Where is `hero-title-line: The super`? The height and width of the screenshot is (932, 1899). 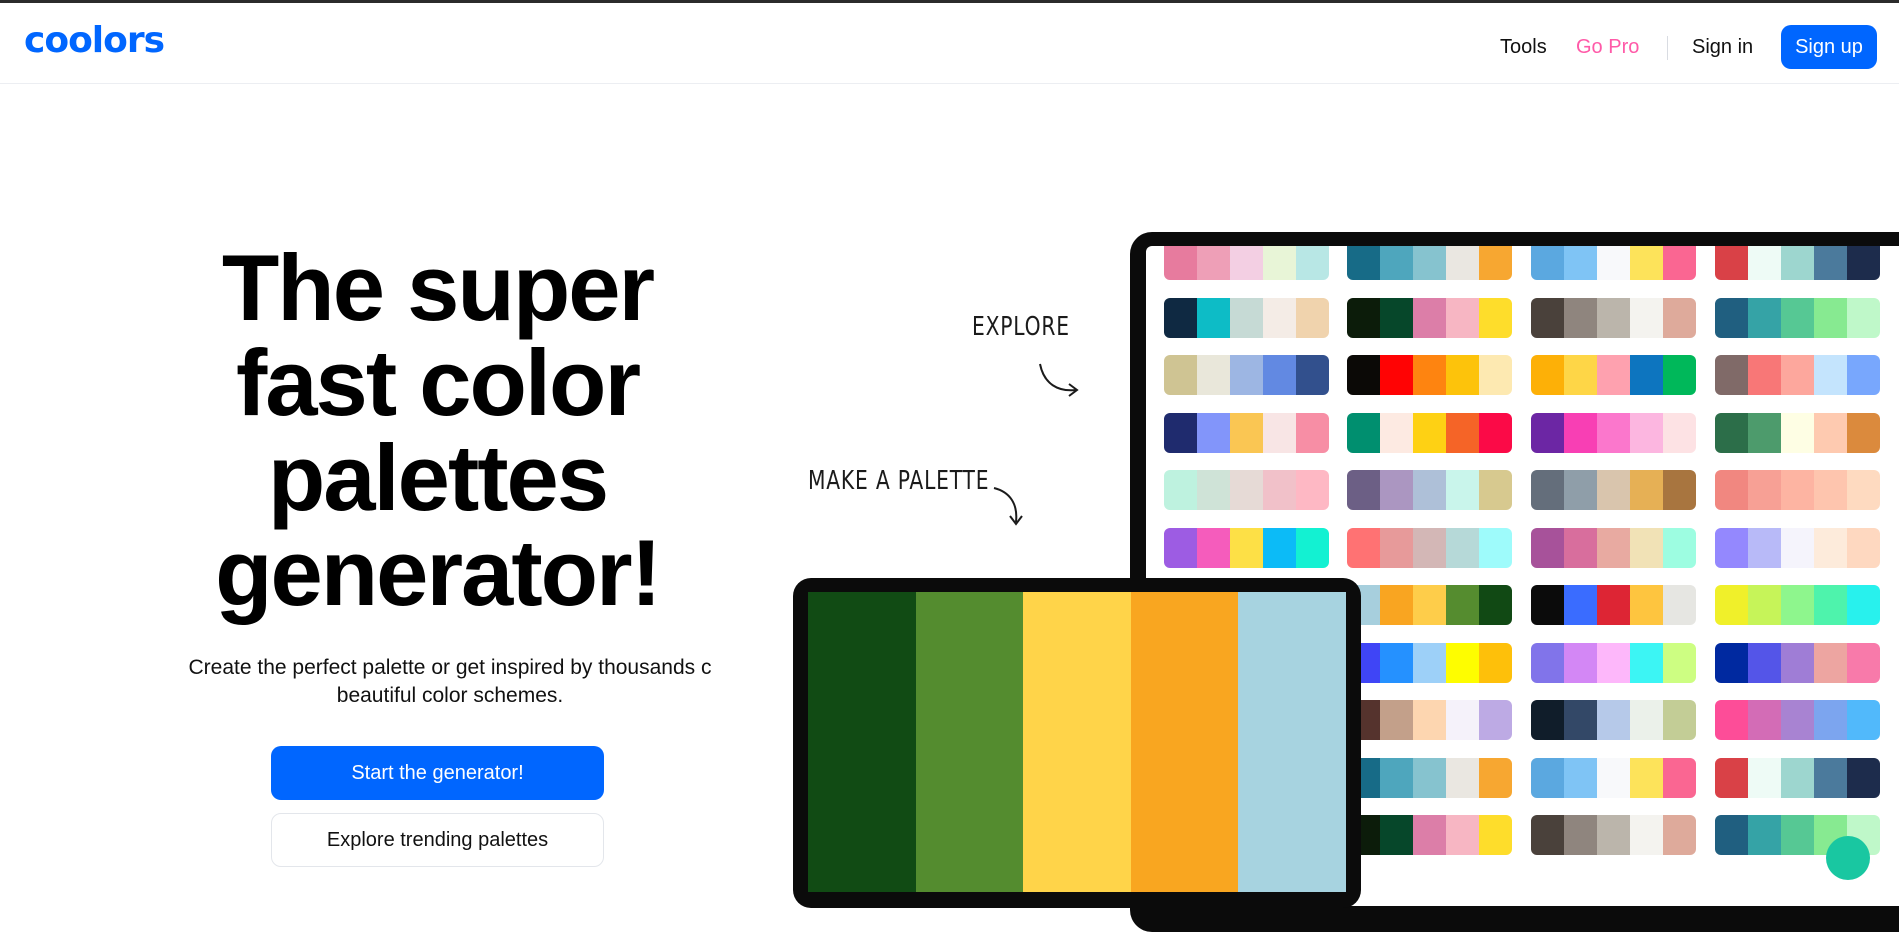
hero-title-line: The super is located at coordinates (438, 287).